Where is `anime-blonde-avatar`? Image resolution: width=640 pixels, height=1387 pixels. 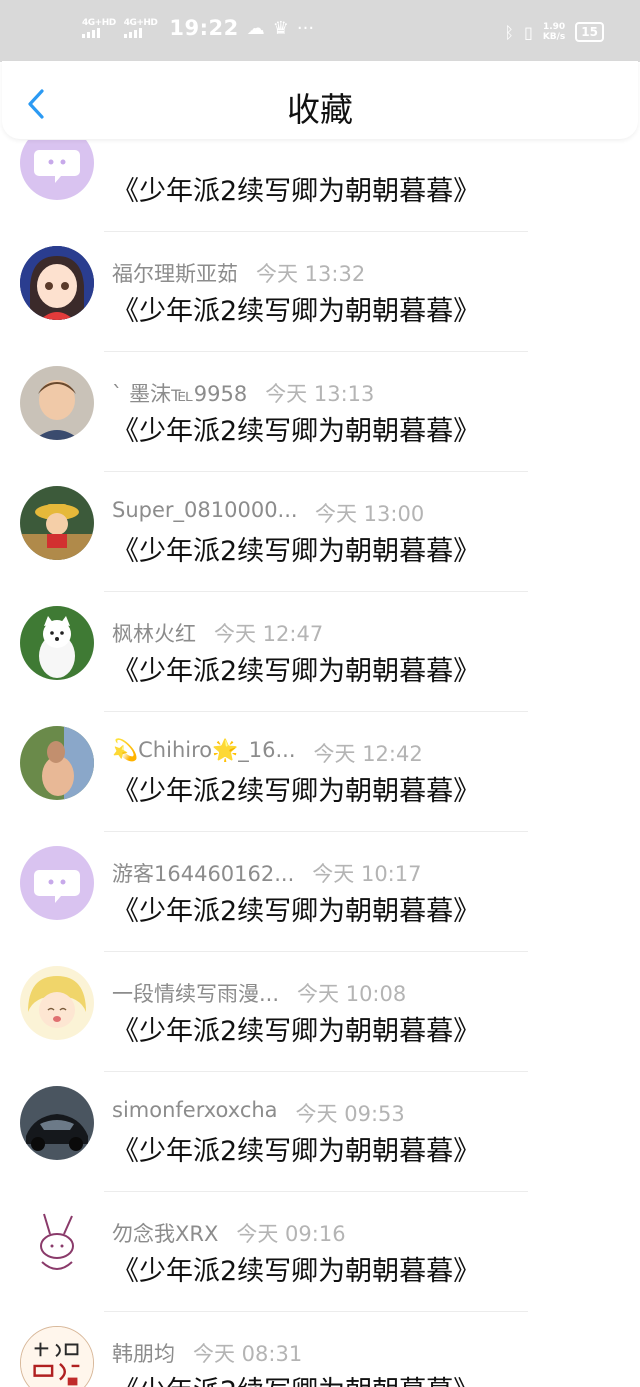 anime-blonde-avatar is located at coordinates (57, 1003).